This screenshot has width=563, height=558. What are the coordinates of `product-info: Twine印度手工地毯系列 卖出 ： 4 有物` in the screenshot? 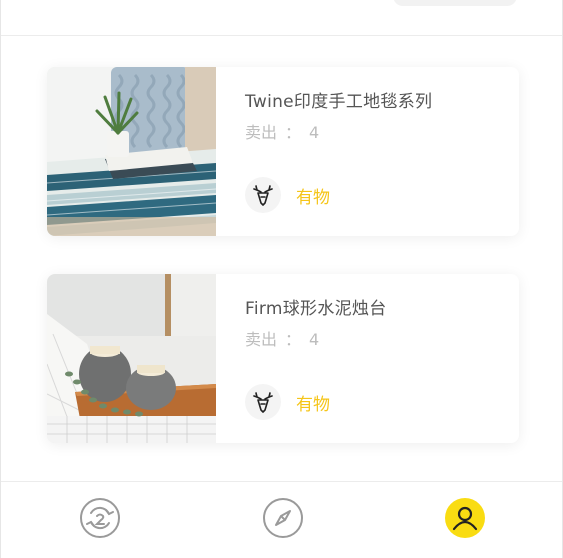 It's located at (376, 151).